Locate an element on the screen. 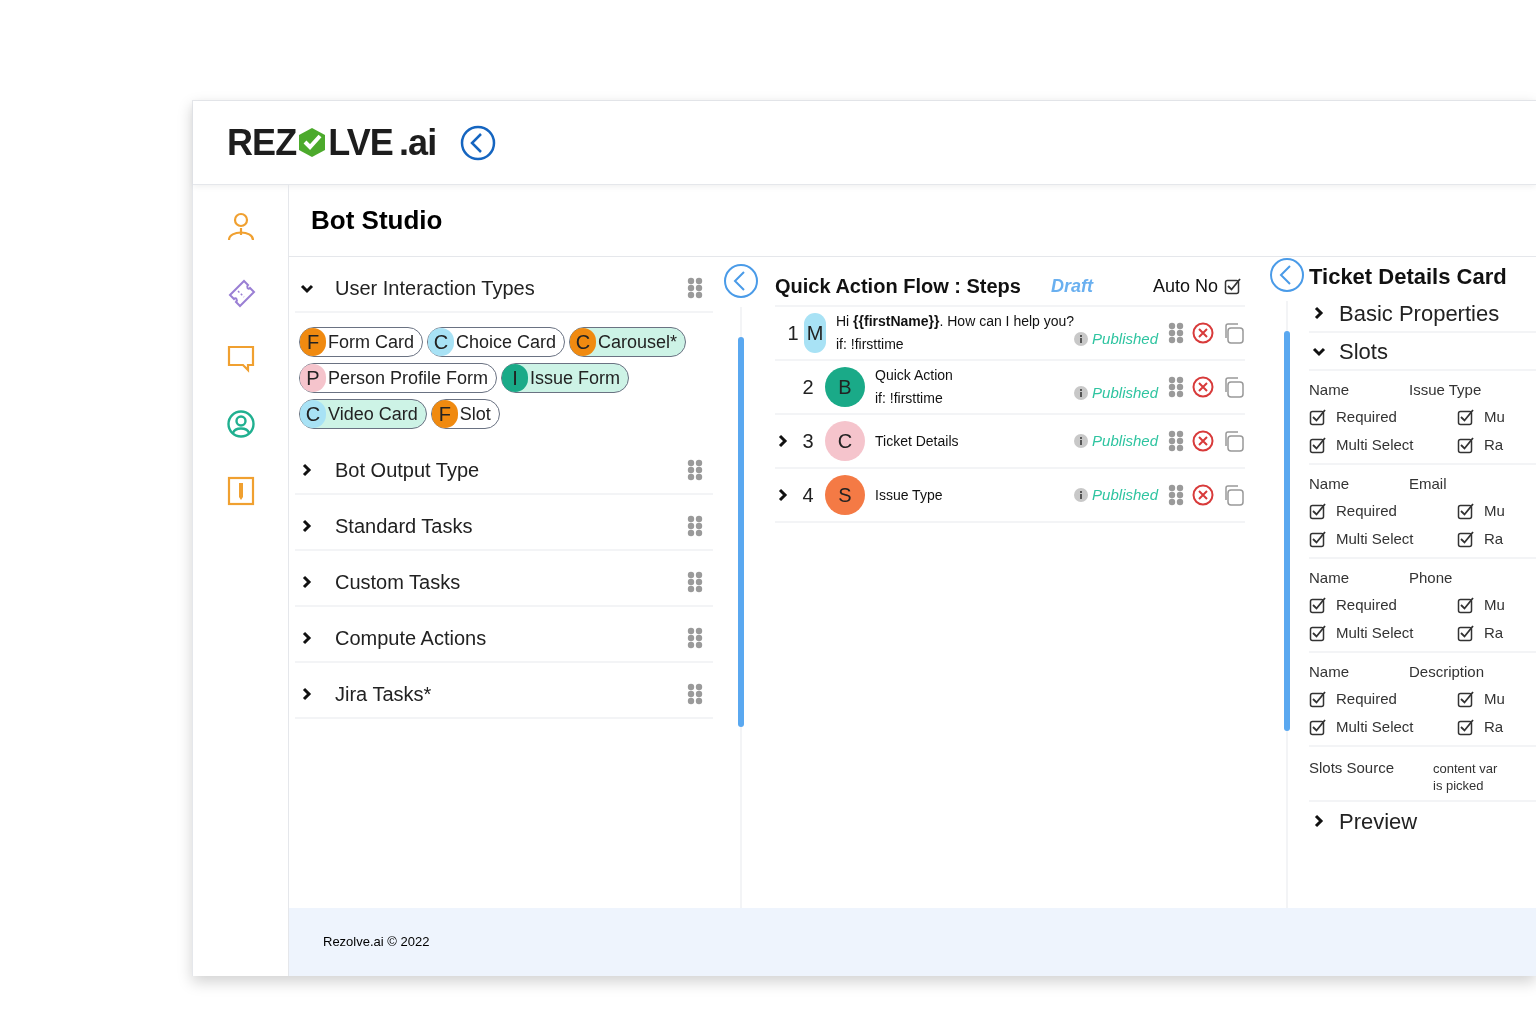  checkbox-label: Mu is located at coordinates (1494, 698).